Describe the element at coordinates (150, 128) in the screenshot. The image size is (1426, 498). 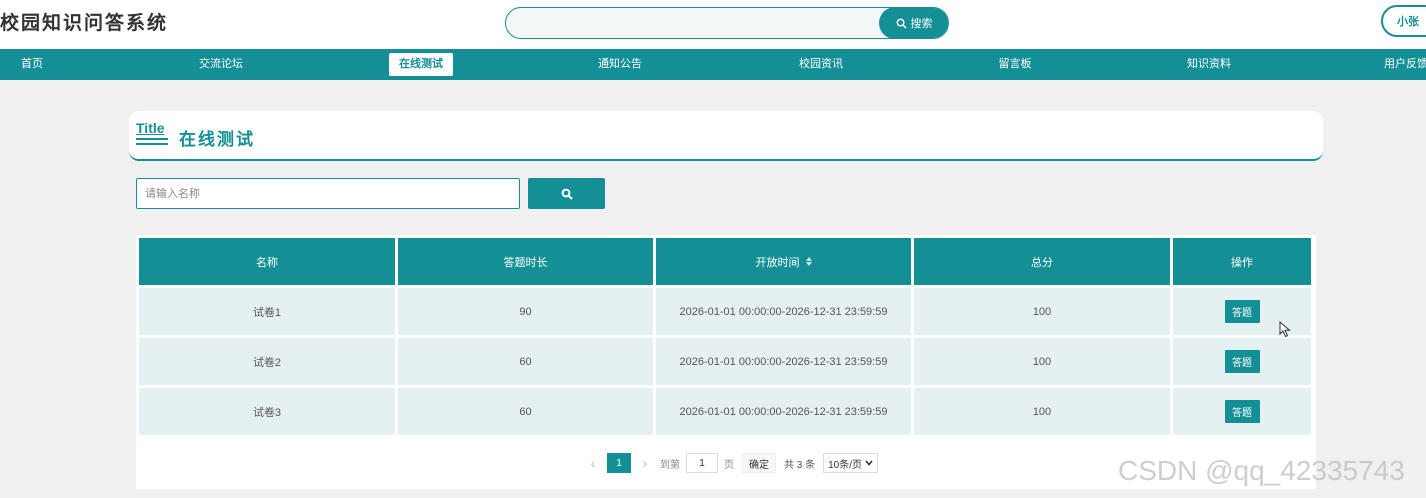
I see `title-icon-text: Title` at that location.